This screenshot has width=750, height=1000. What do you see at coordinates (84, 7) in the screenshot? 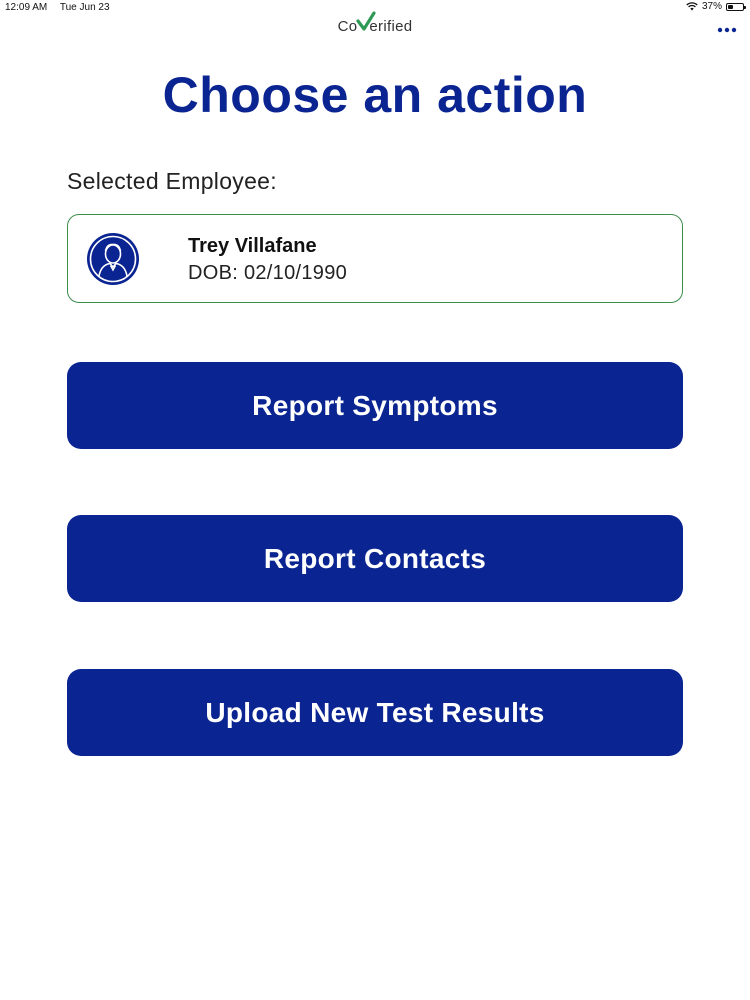
I see `status-date: Tue Jun 23` at bounding box center [84, 7].